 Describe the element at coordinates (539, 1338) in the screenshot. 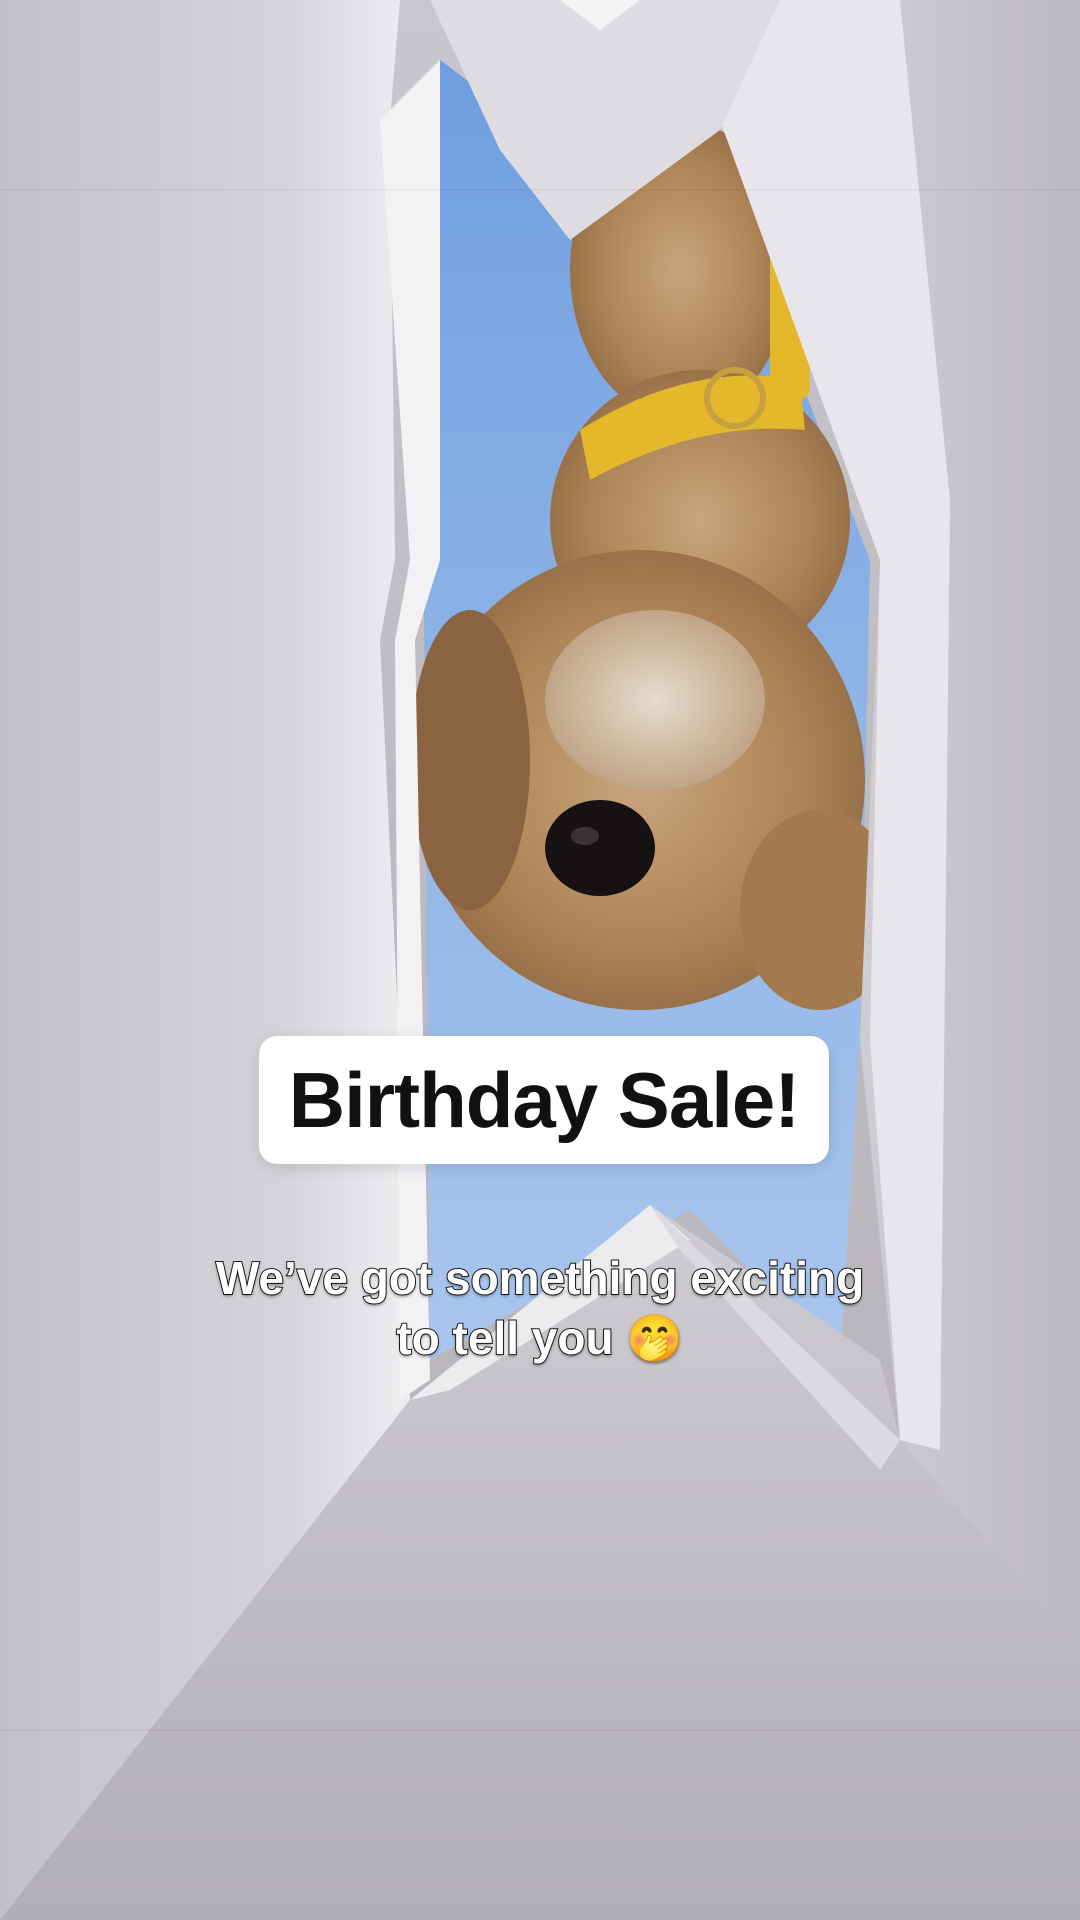

I see `subtitle-line-2: to tell you 🤭` at that location.